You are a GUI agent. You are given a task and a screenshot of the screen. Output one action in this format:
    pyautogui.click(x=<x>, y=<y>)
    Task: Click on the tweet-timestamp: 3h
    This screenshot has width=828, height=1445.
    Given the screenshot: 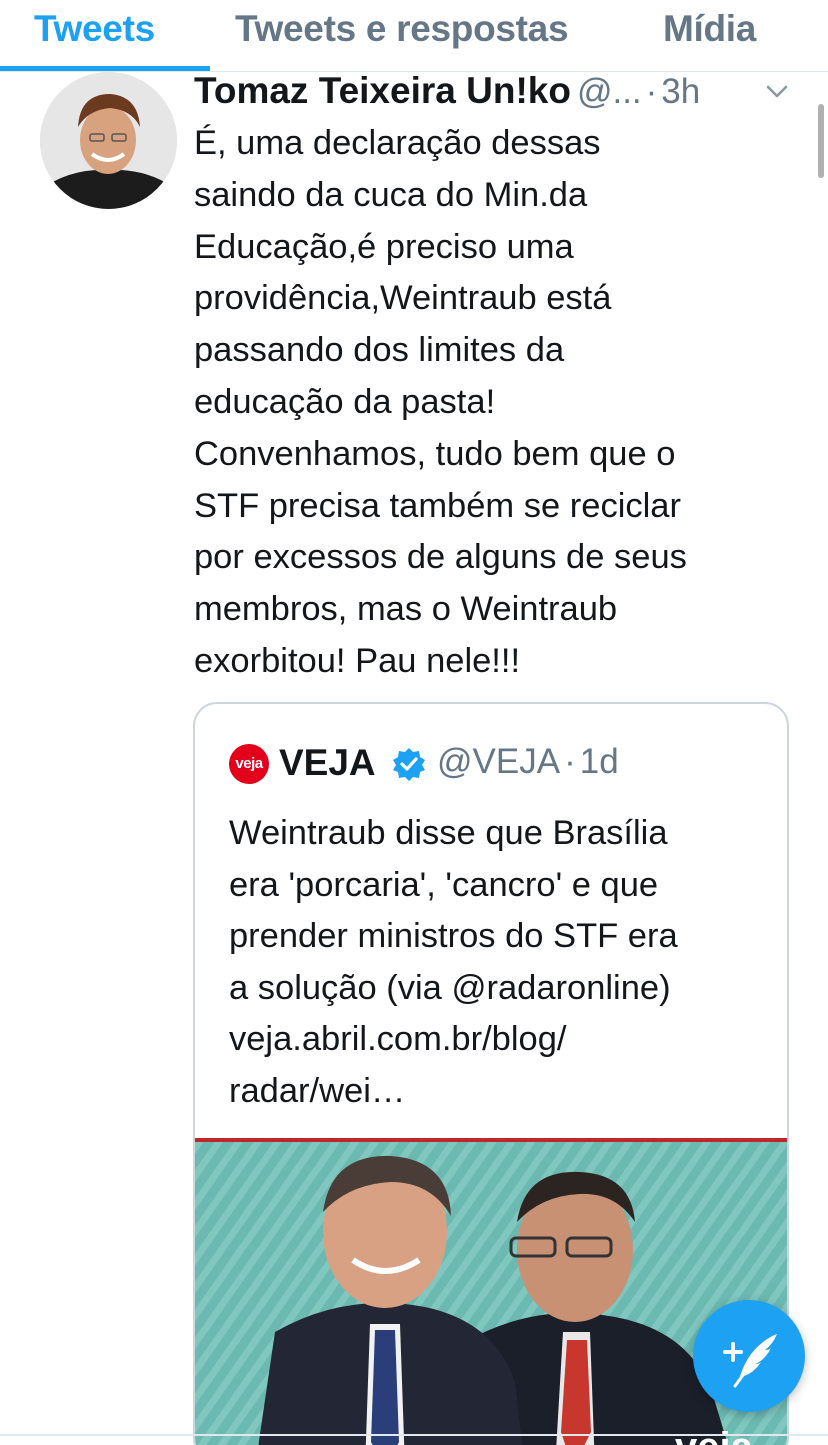 What is the action you would take?
    pyautogui.click(x=680, y=91)
    